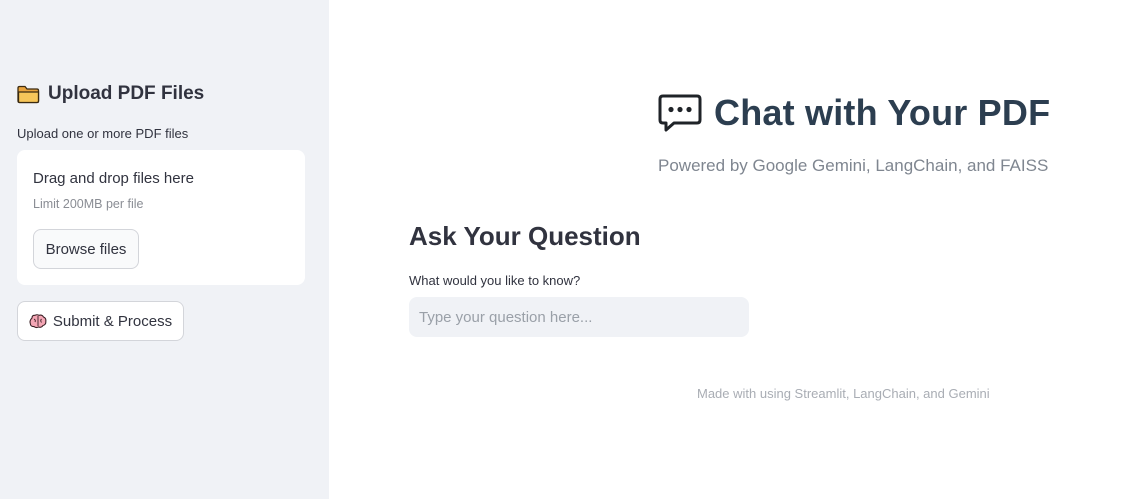 This screenshot has width=1123, height=499. What do you see at coordinates (680, 113) in the screenshot?
I see `speech-bubble-icon` at bounding box center [680, 113].